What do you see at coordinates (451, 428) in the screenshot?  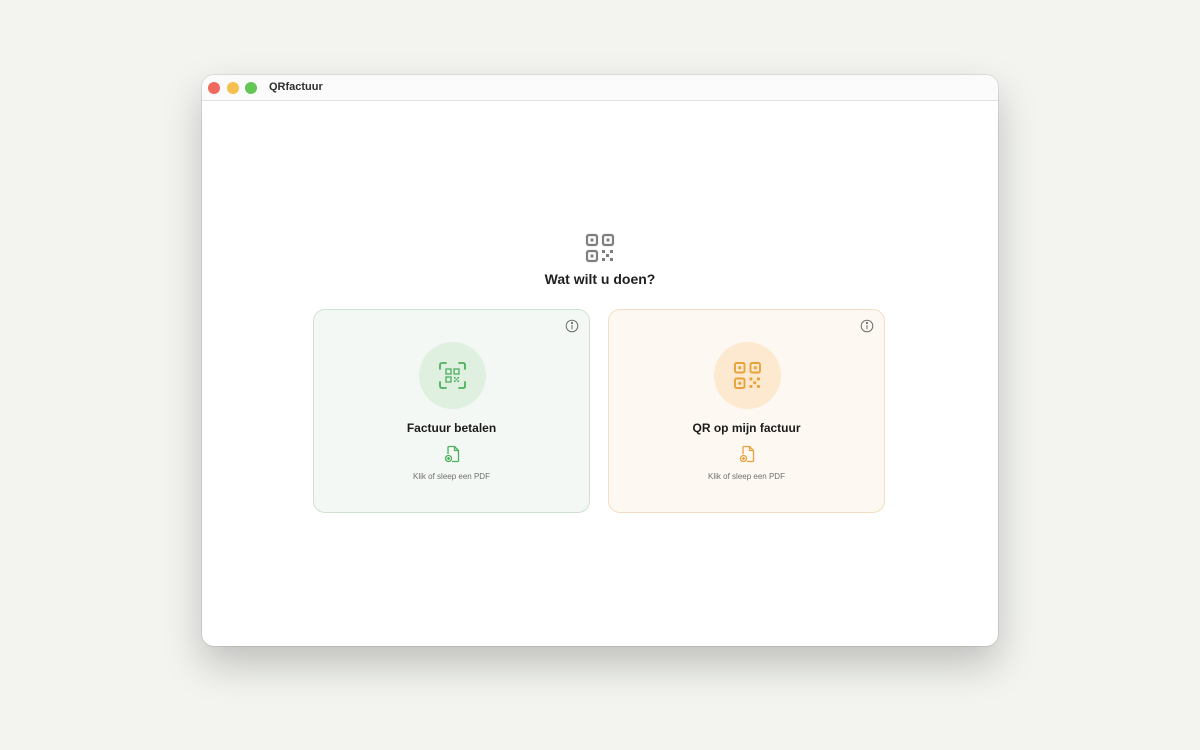 I see `pay-invoice-title: Factuur betalen` at bounding box center [451, 428].